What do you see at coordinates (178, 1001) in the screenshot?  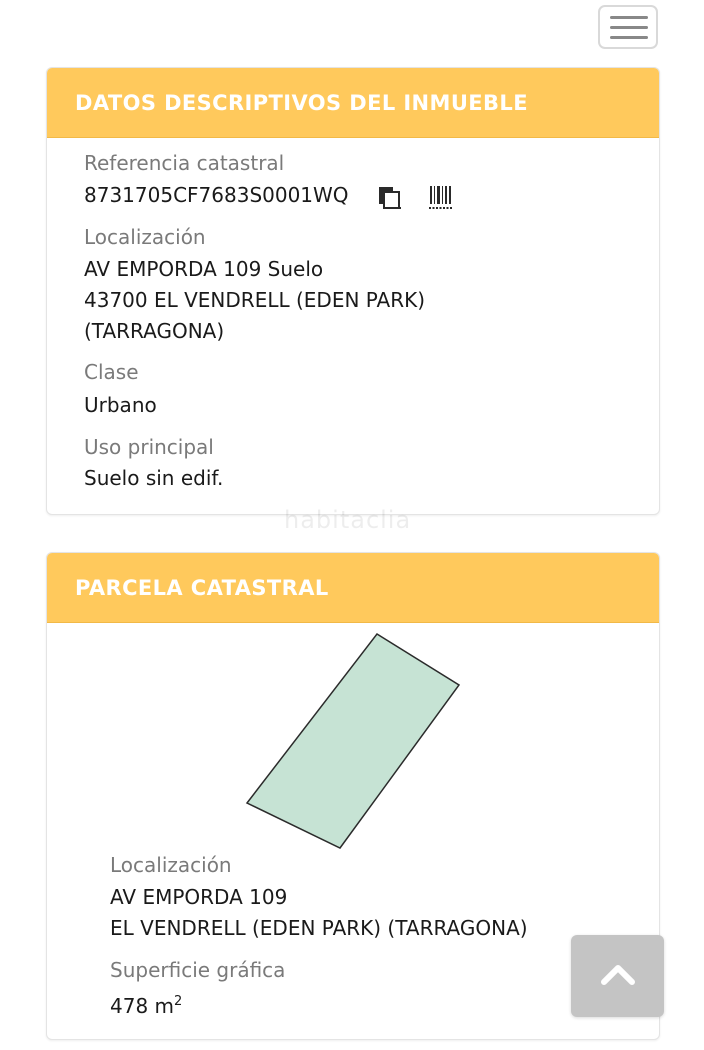 I see `area-unit-exponent: 2` at bounding box center [178, 1001].